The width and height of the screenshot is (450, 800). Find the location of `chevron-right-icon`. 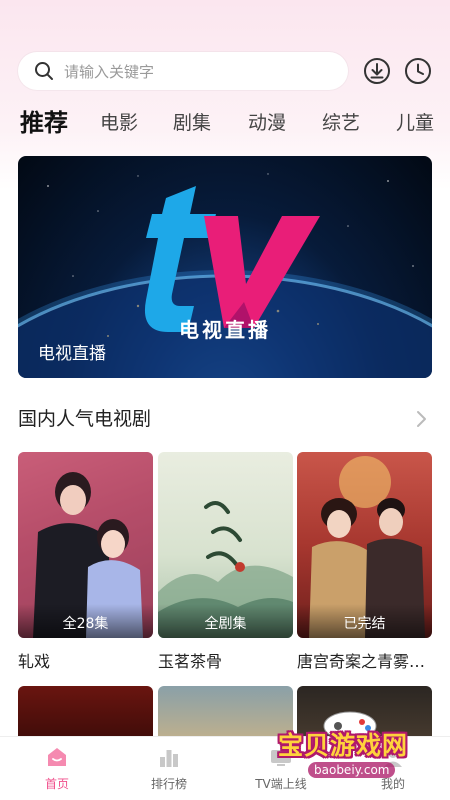

chevron-right-icon is located at coordinates (421, 419).